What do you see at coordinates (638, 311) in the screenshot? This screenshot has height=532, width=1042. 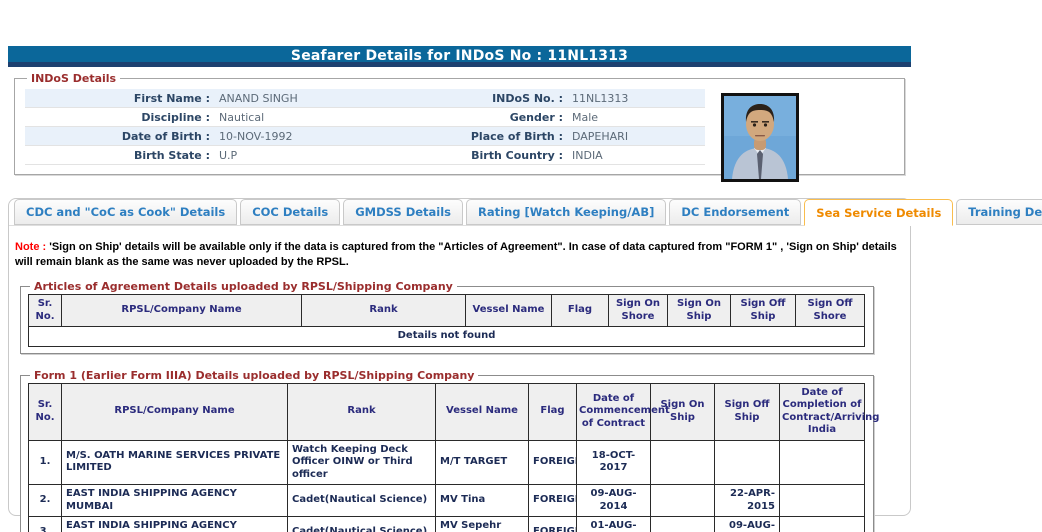 I see `col-sign-on-shore: Sign On Shore` at bounding box center [638, 311].